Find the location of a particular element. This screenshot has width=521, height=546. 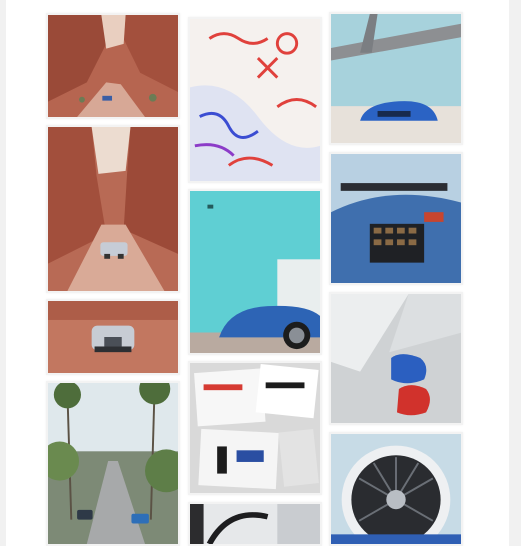

blue-r8-under-aircraft-image is located at coordinates (396, 78).